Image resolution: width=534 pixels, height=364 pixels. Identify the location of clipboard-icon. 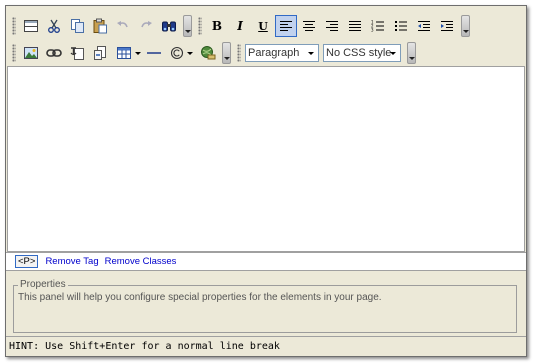
(100, 26).